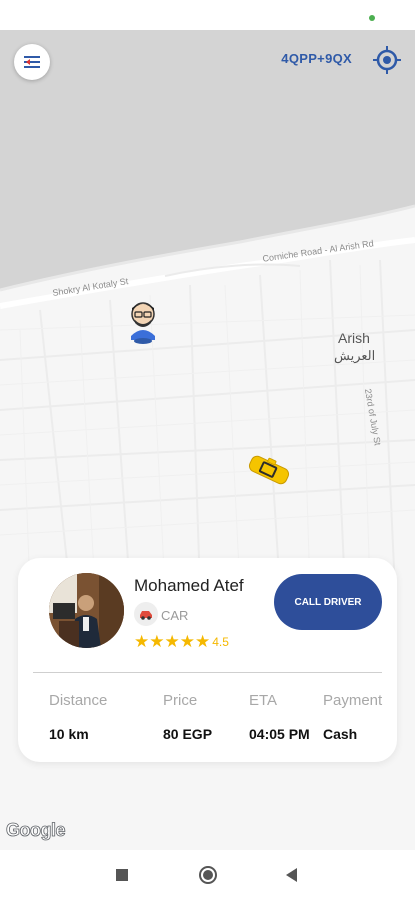  I want to click on user-avatar-pin-icon, so click(143, 322).